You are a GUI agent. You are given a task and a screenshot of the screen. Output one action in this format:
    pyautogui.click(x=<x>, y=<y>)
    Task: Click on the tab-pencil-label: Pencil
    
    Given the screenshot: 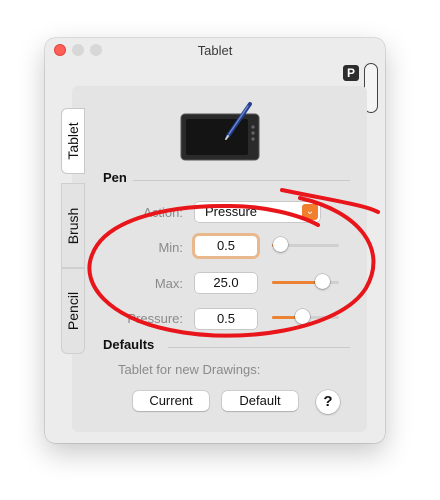 What is the action you would take?
    pyautogui.click(x=73, y=311)
    